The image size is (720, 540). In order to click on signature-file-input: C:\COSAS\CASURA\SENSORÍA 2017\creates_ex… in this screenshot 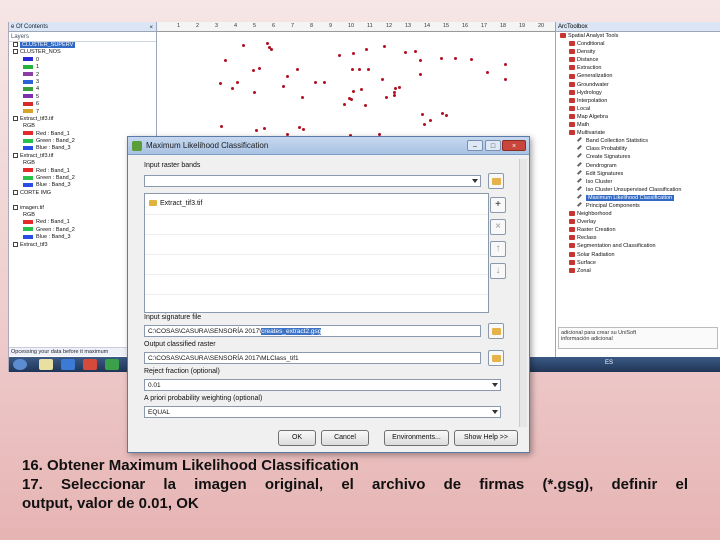, I will do `click(312, 331)`.